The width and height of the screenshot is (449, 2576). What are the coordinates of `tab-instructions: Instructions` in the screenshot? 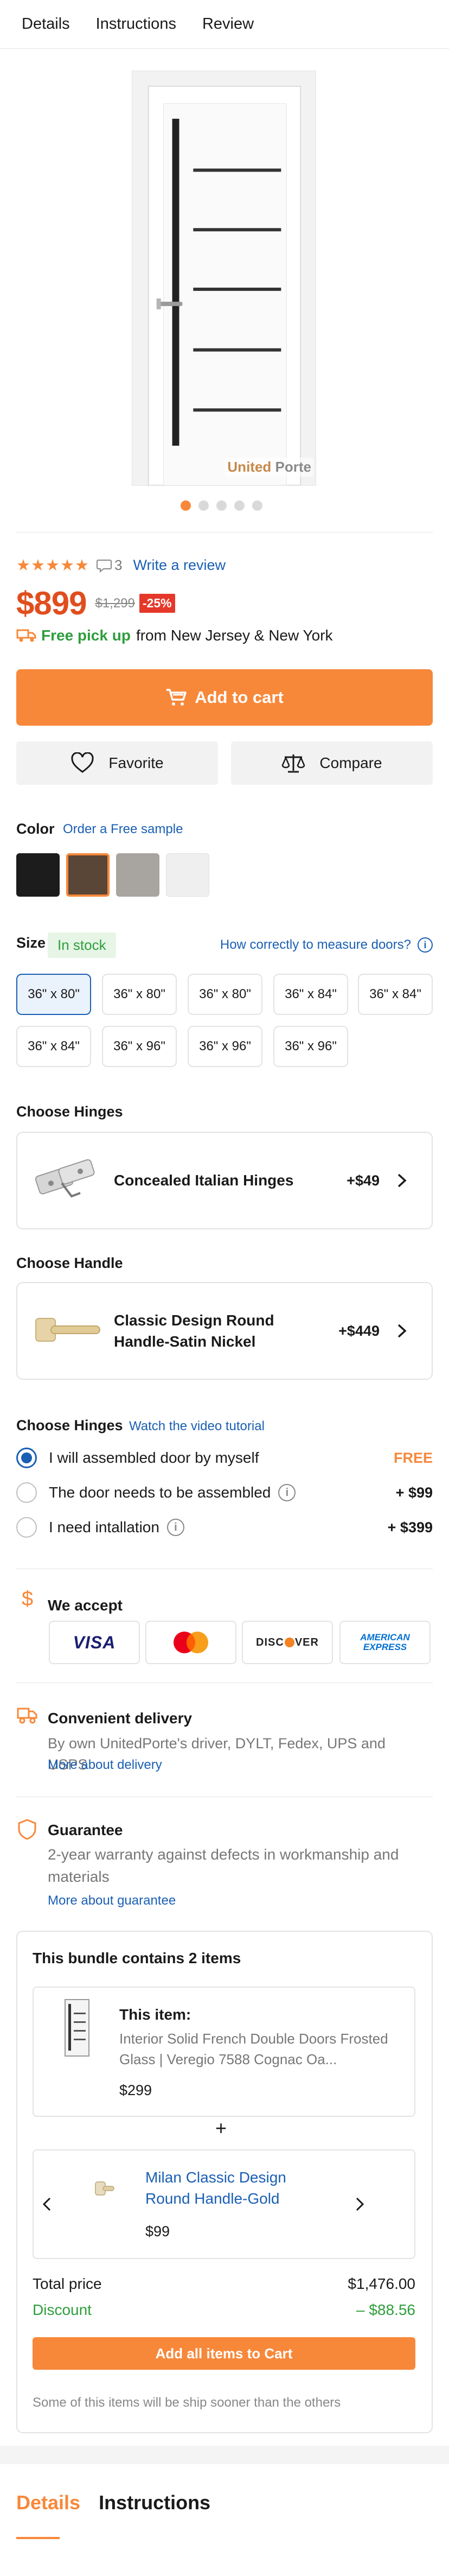 It's located at (136, 24).